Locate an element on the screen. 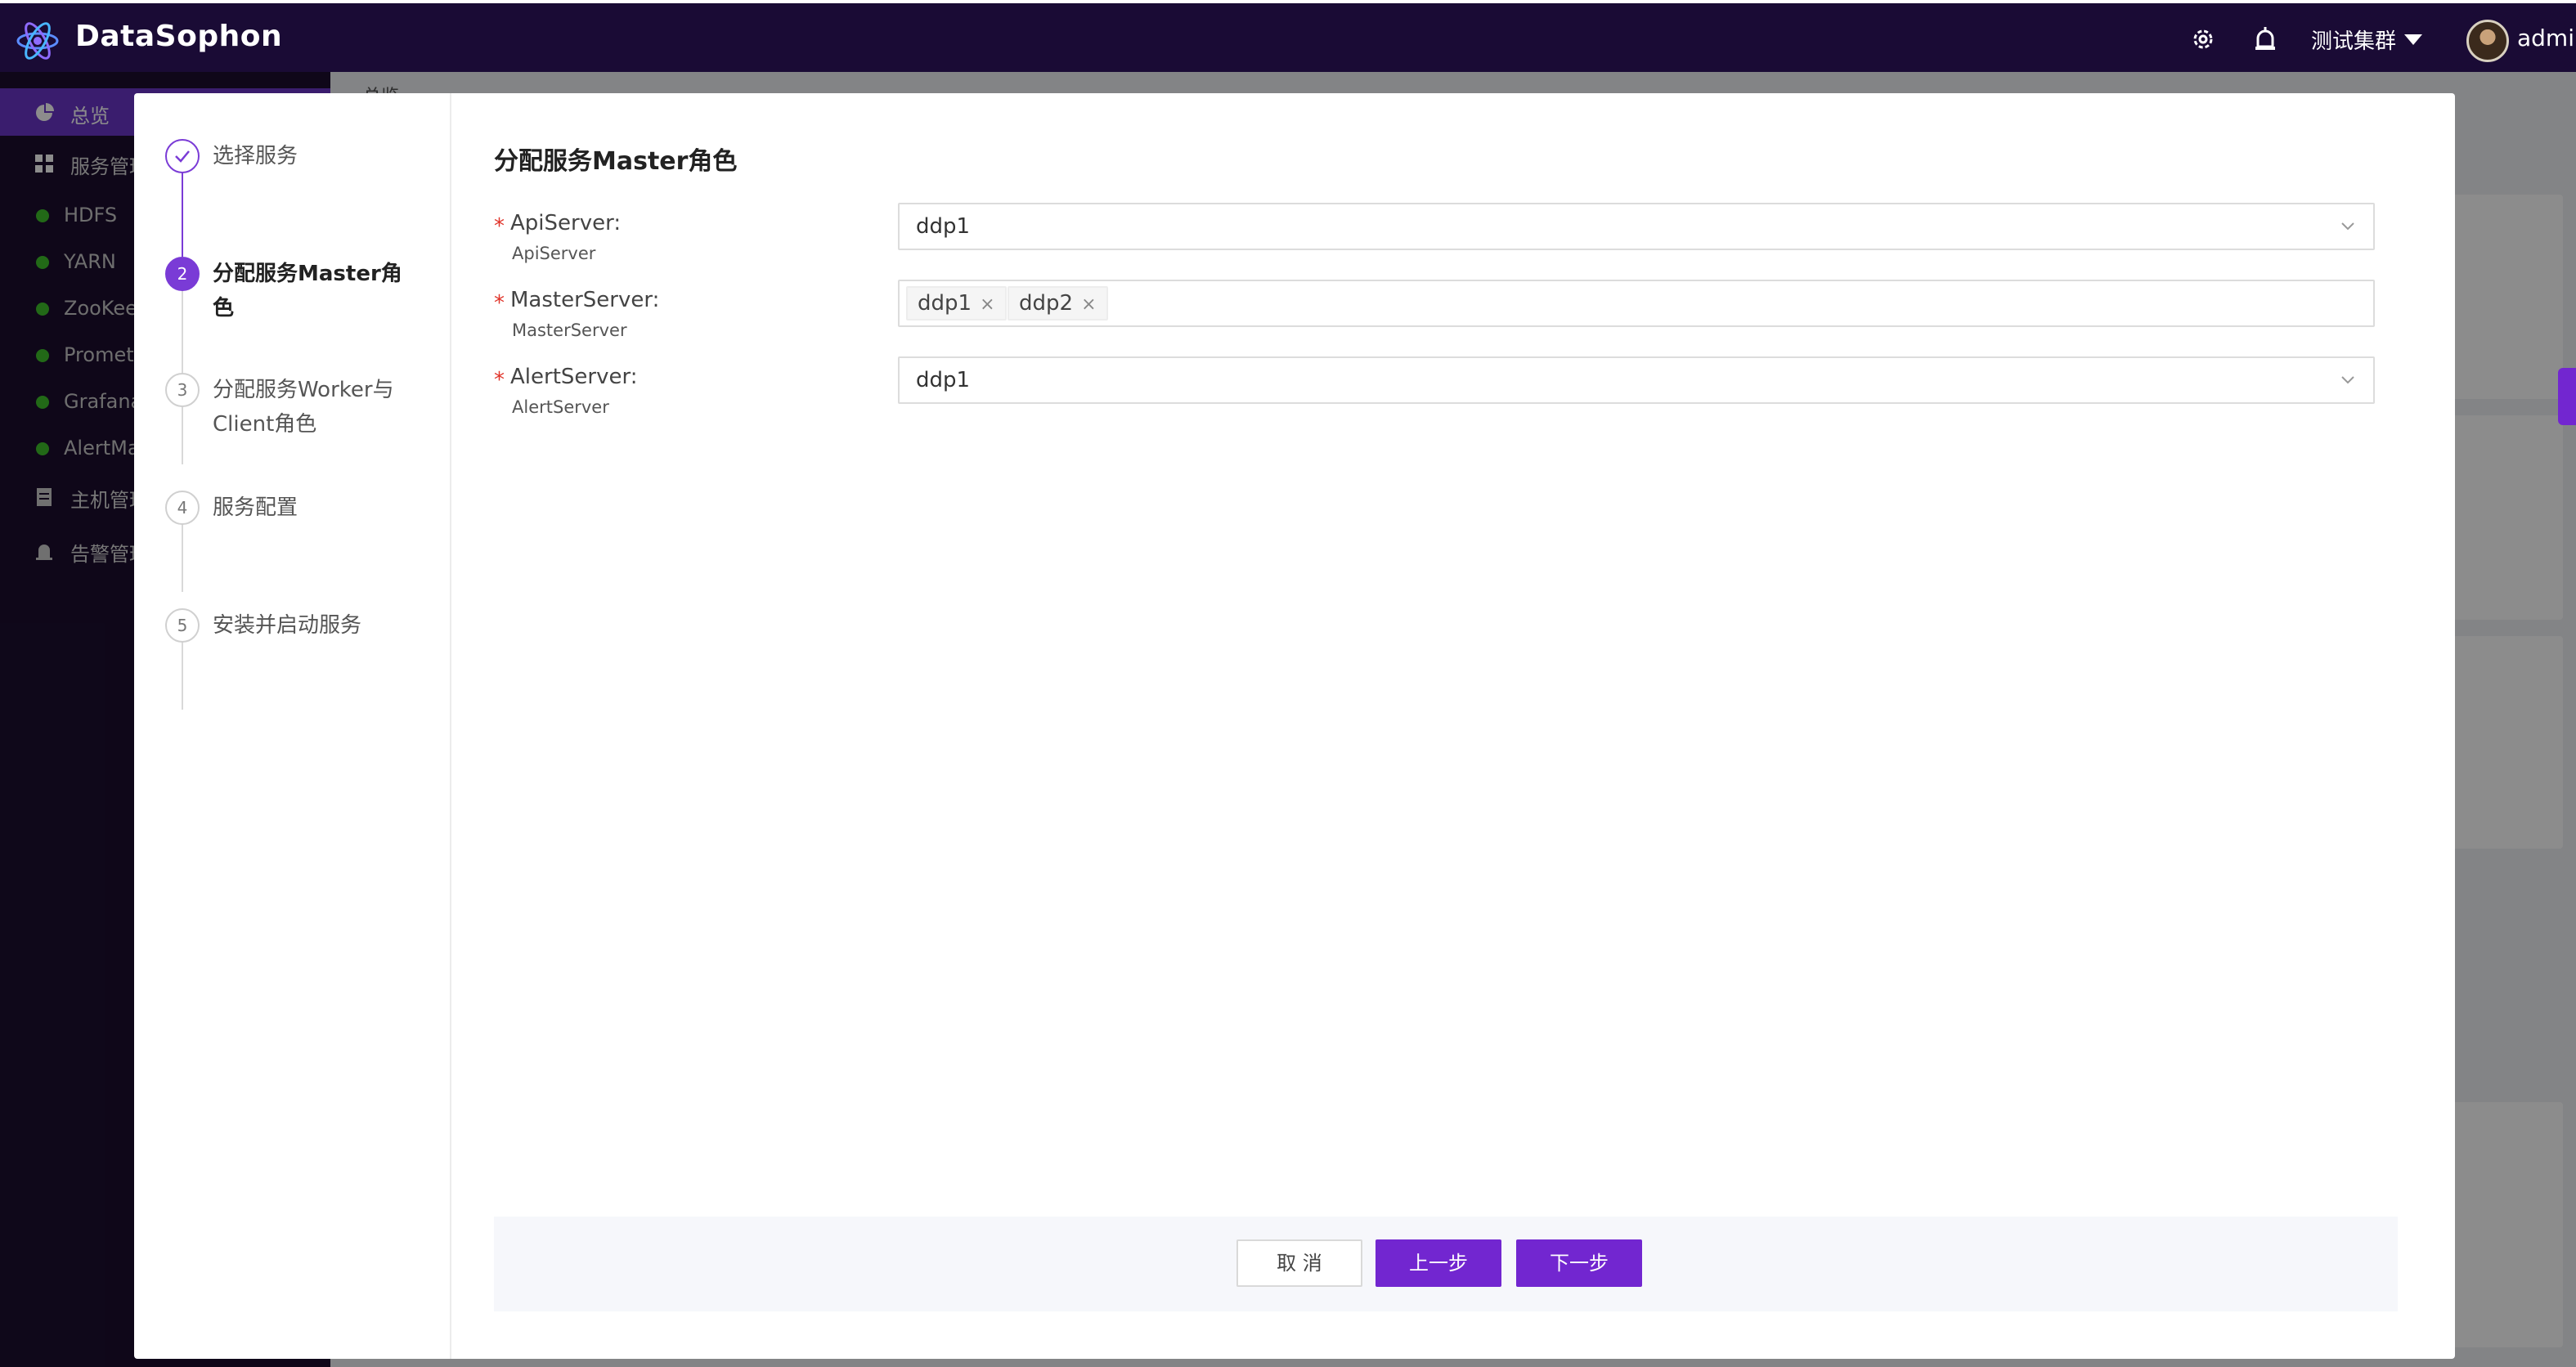 The height and width of the screenshot is (1367, 2576). previous-step-button: 上一步 is located at coordinates (1438, 1263).